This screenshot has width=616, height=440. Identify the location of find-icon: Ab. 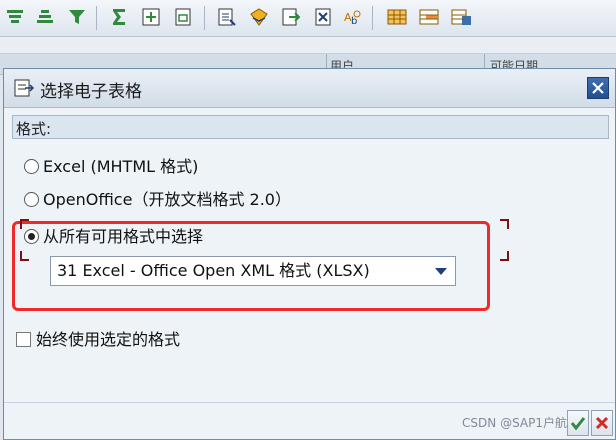
(353, 17).